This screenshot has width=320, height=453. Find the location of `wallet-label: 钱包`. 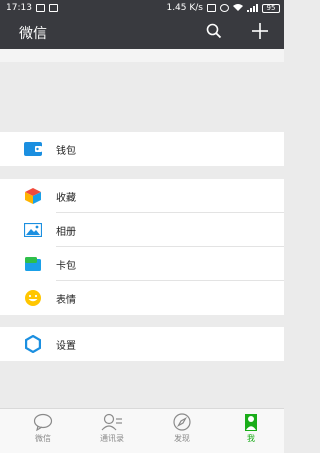

wallet-label: 钱包 is located at coordinates (66, 151).